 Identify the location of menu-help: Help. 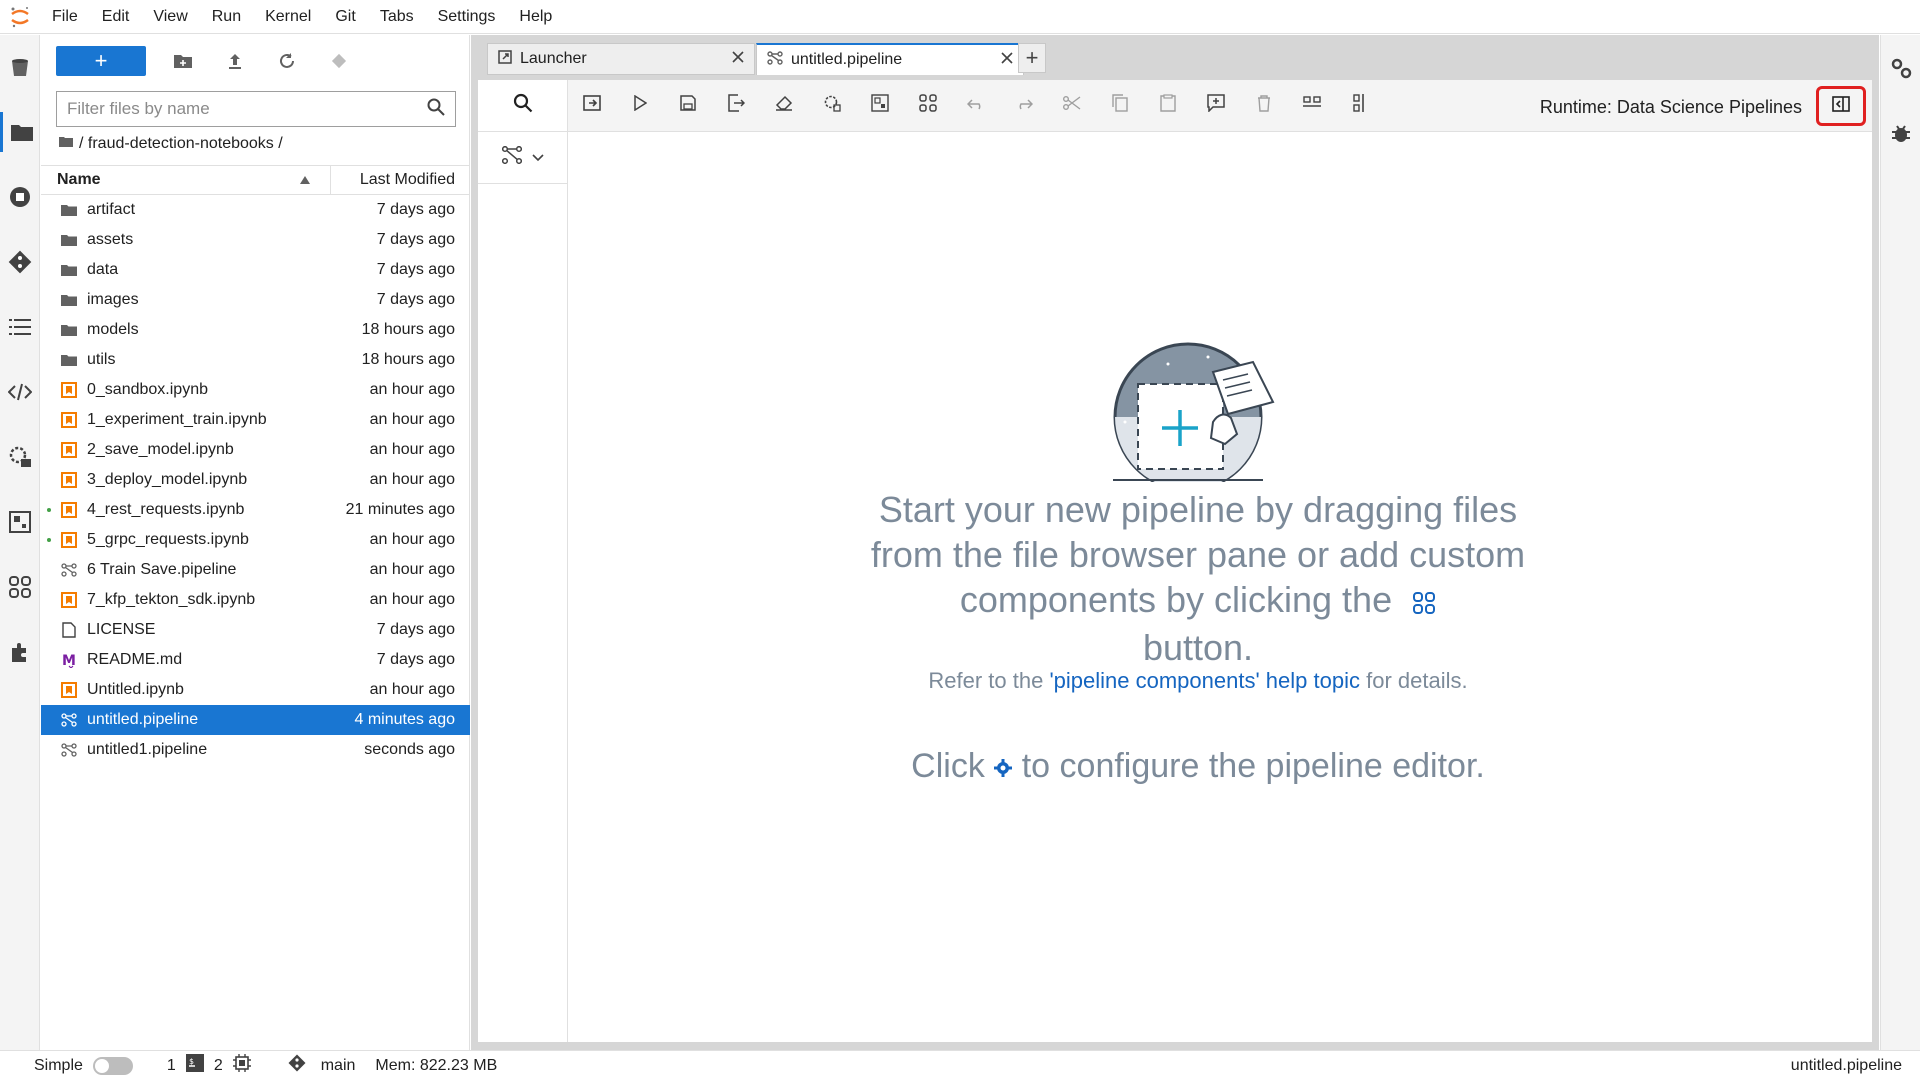
(535, 17).